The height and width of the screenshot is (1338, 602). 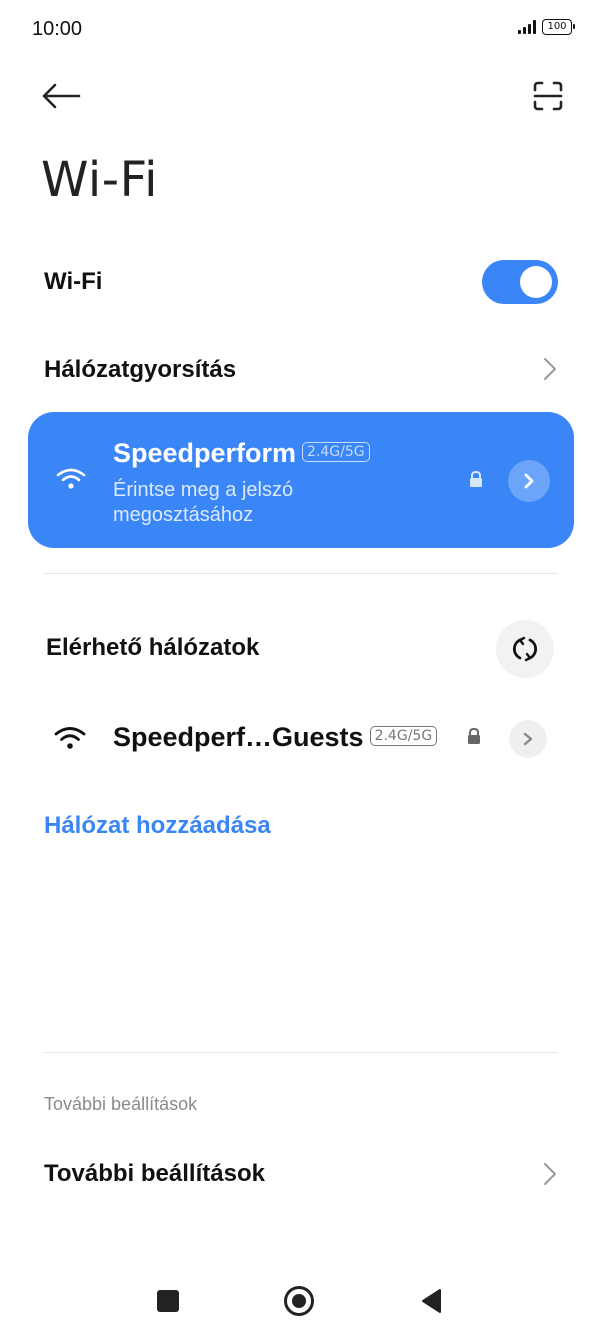 I want to click on status-icons: 100, so click(x=546, y=27).